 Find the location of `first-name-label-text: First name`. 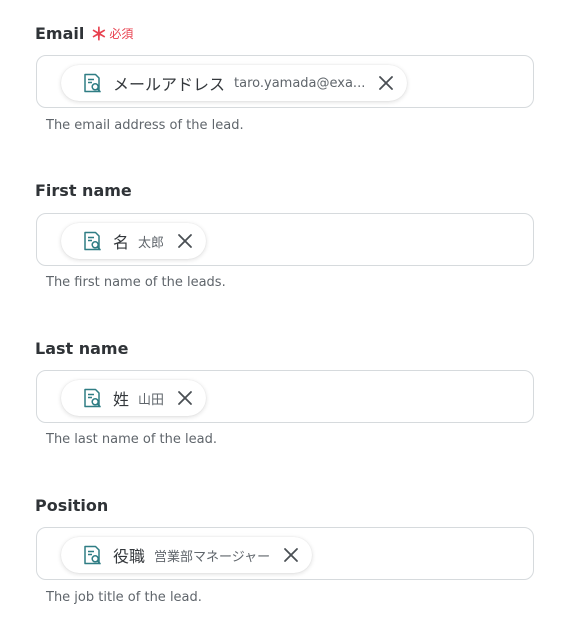

first-name-label-text: First name is located at coordinates (83, 190).